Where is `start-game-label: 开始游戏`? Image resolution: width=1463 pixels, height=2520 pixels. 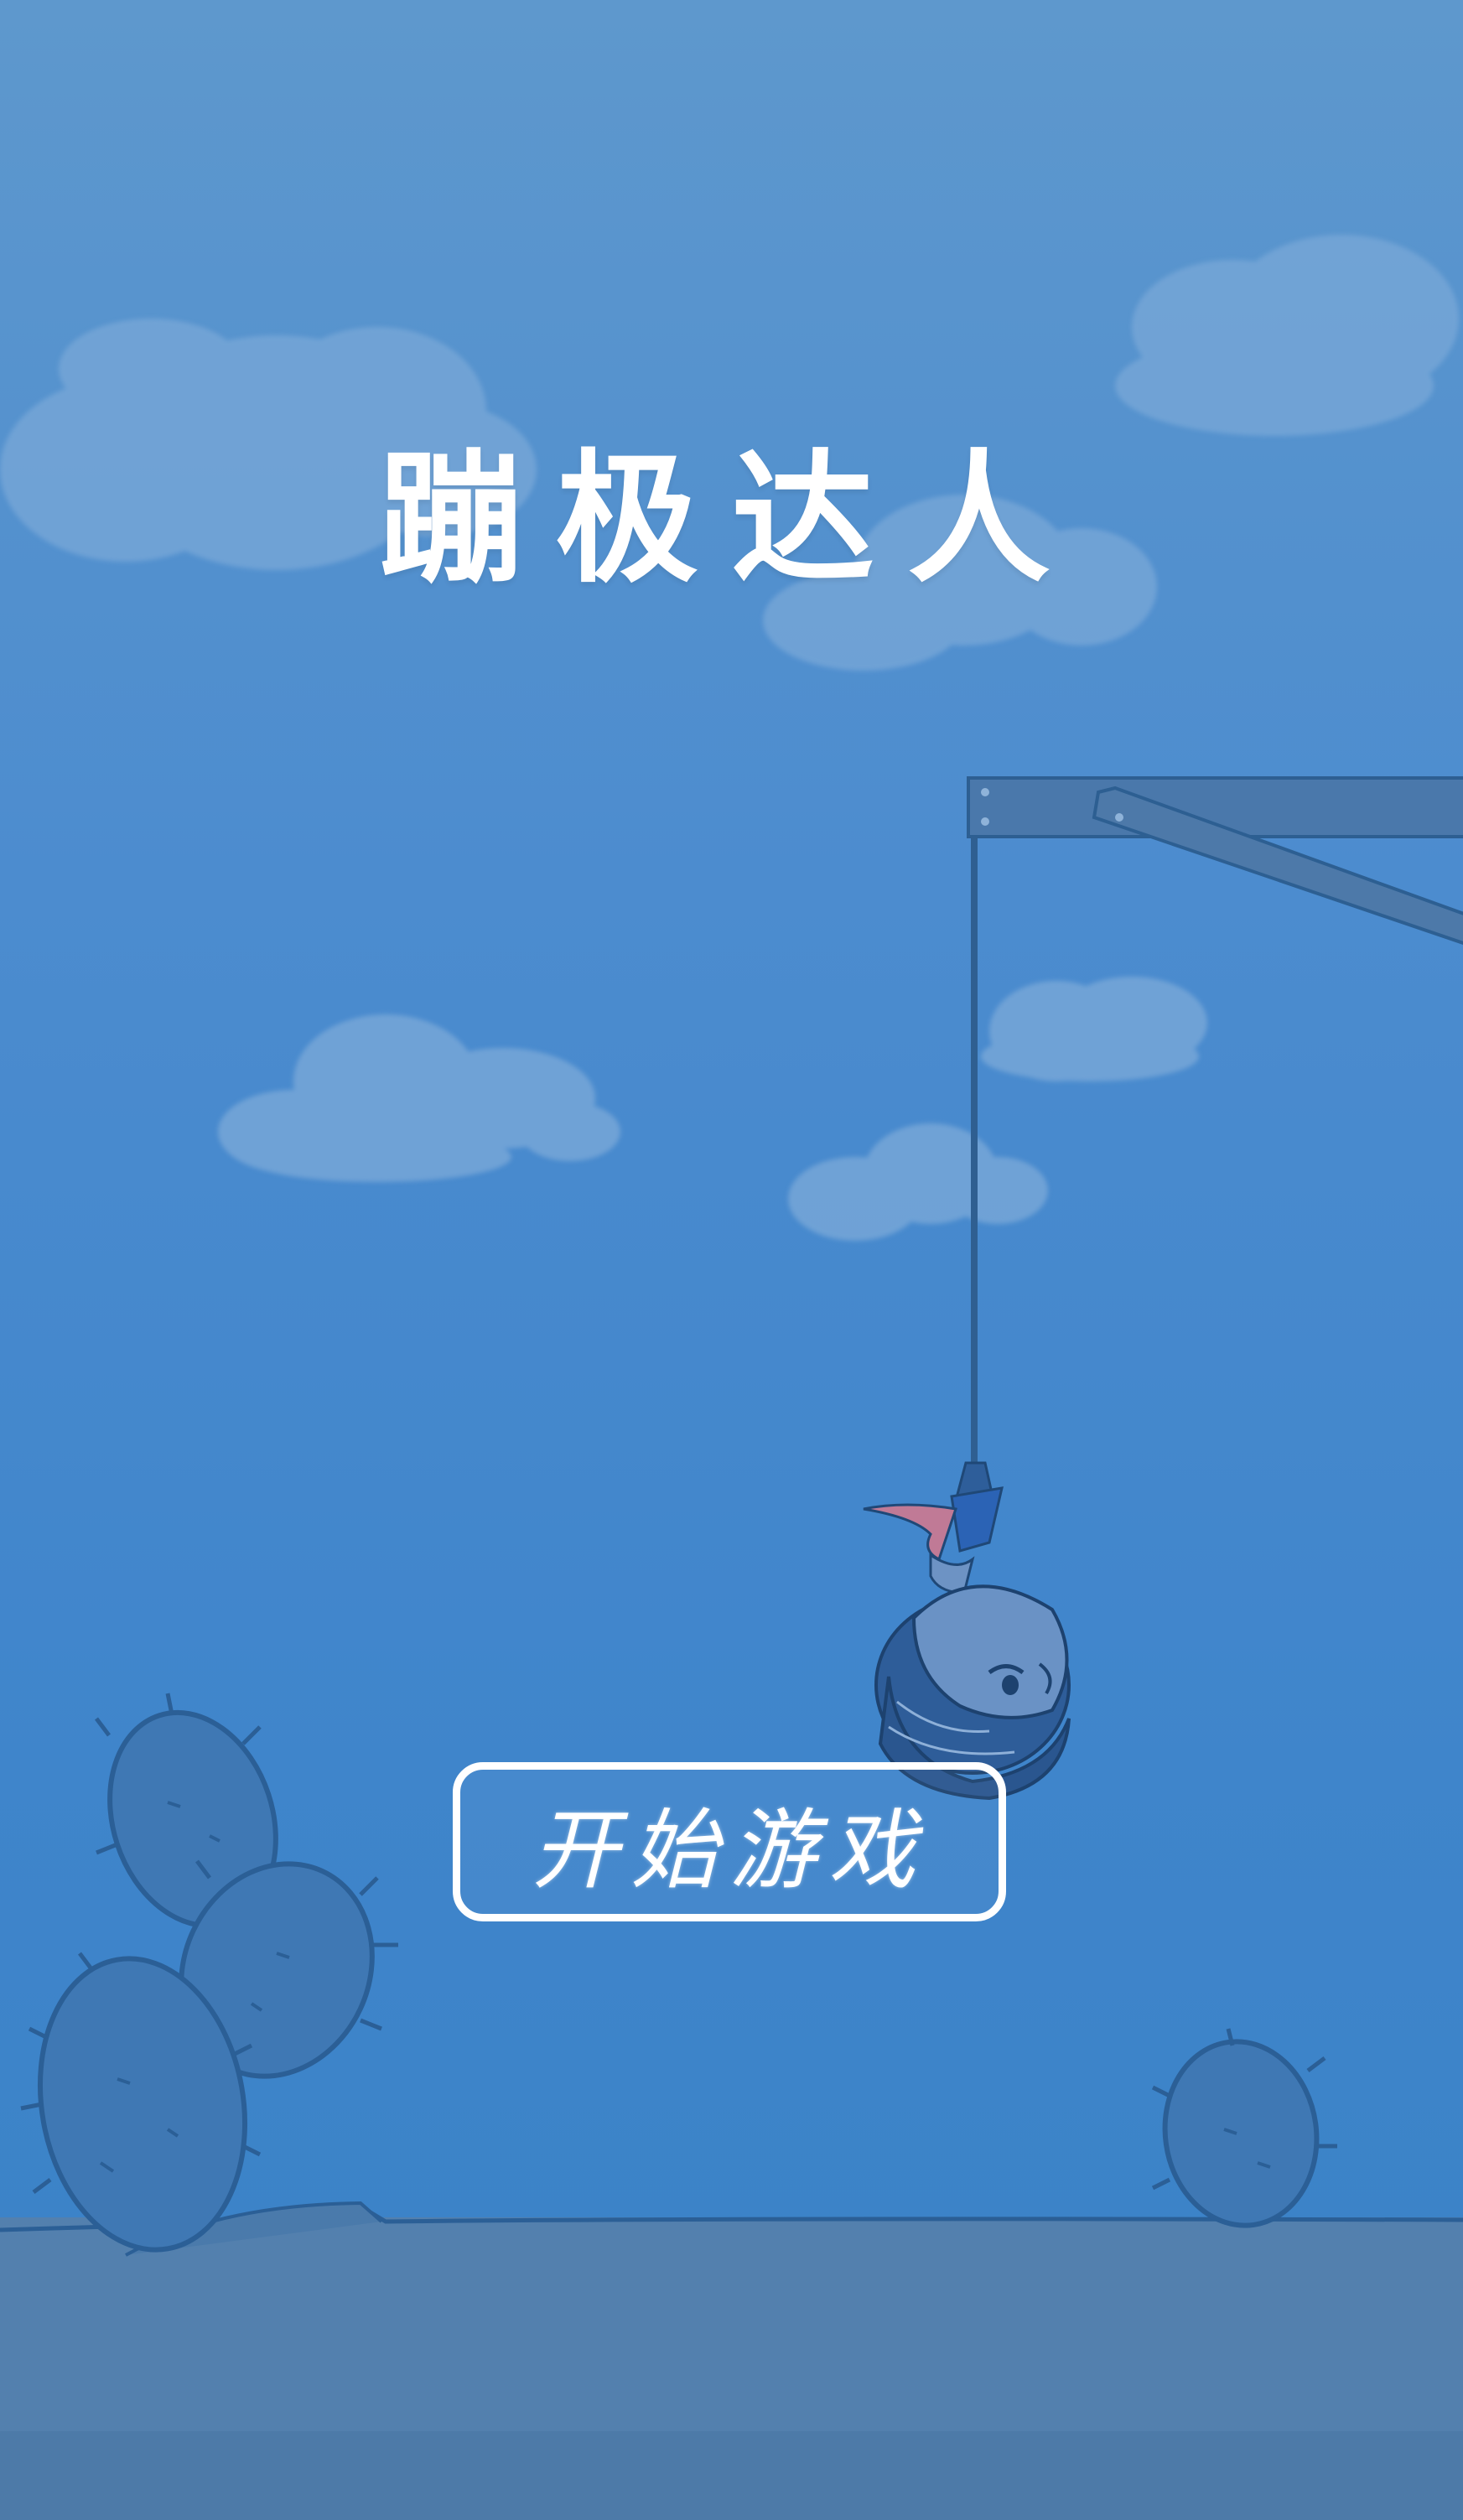
start-game-label: 开始游戏 is located at coordinates (729, 1849).